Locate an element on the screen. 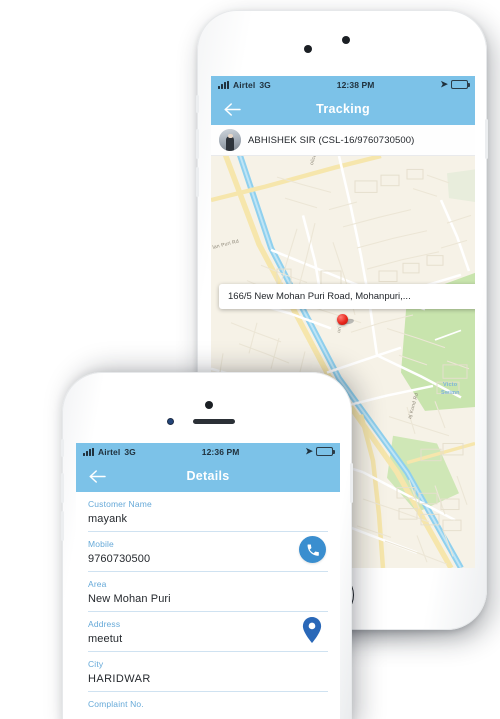  field-value: mayank is located at coordinates (108, 519).